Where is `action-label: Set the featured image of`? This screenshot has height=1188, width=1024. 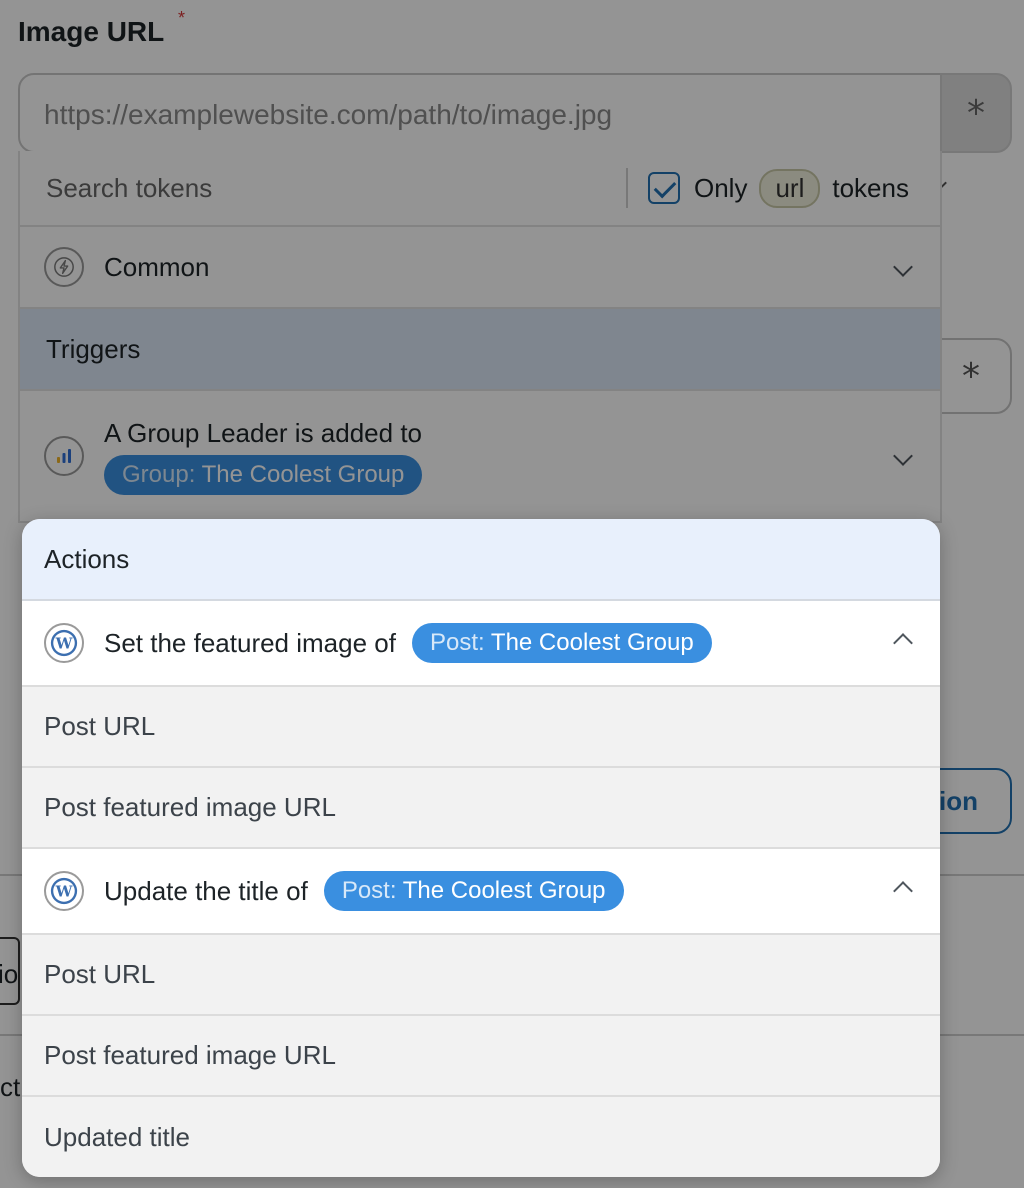
action-label: Set the featured image of is located at coordinates (250, 642).